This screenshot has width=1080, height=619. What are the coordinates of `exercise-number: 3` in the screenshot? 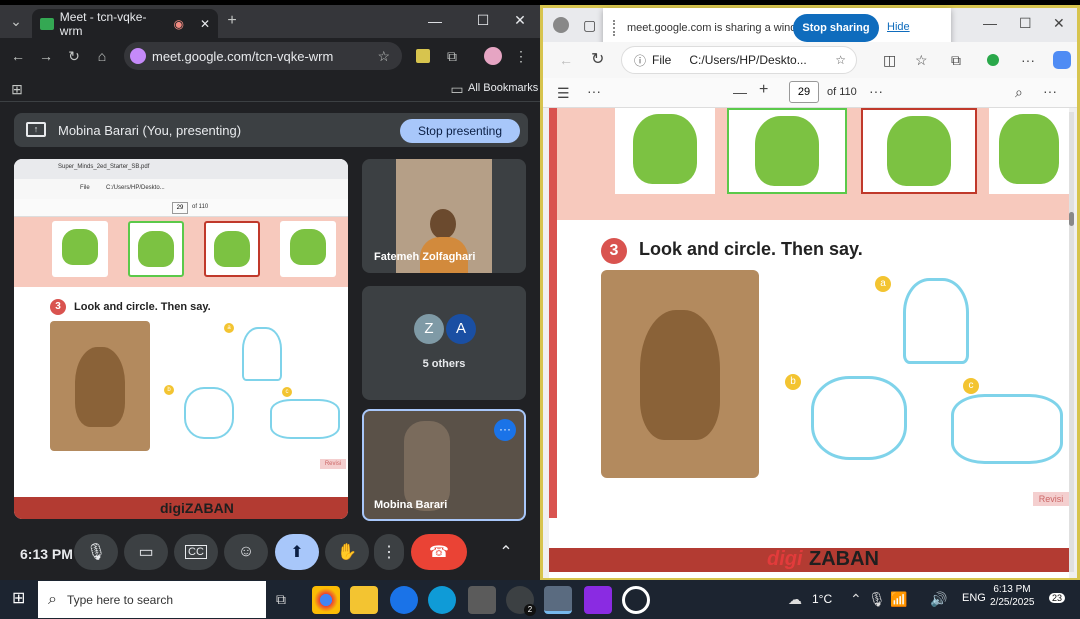 It's located at (614, 251).